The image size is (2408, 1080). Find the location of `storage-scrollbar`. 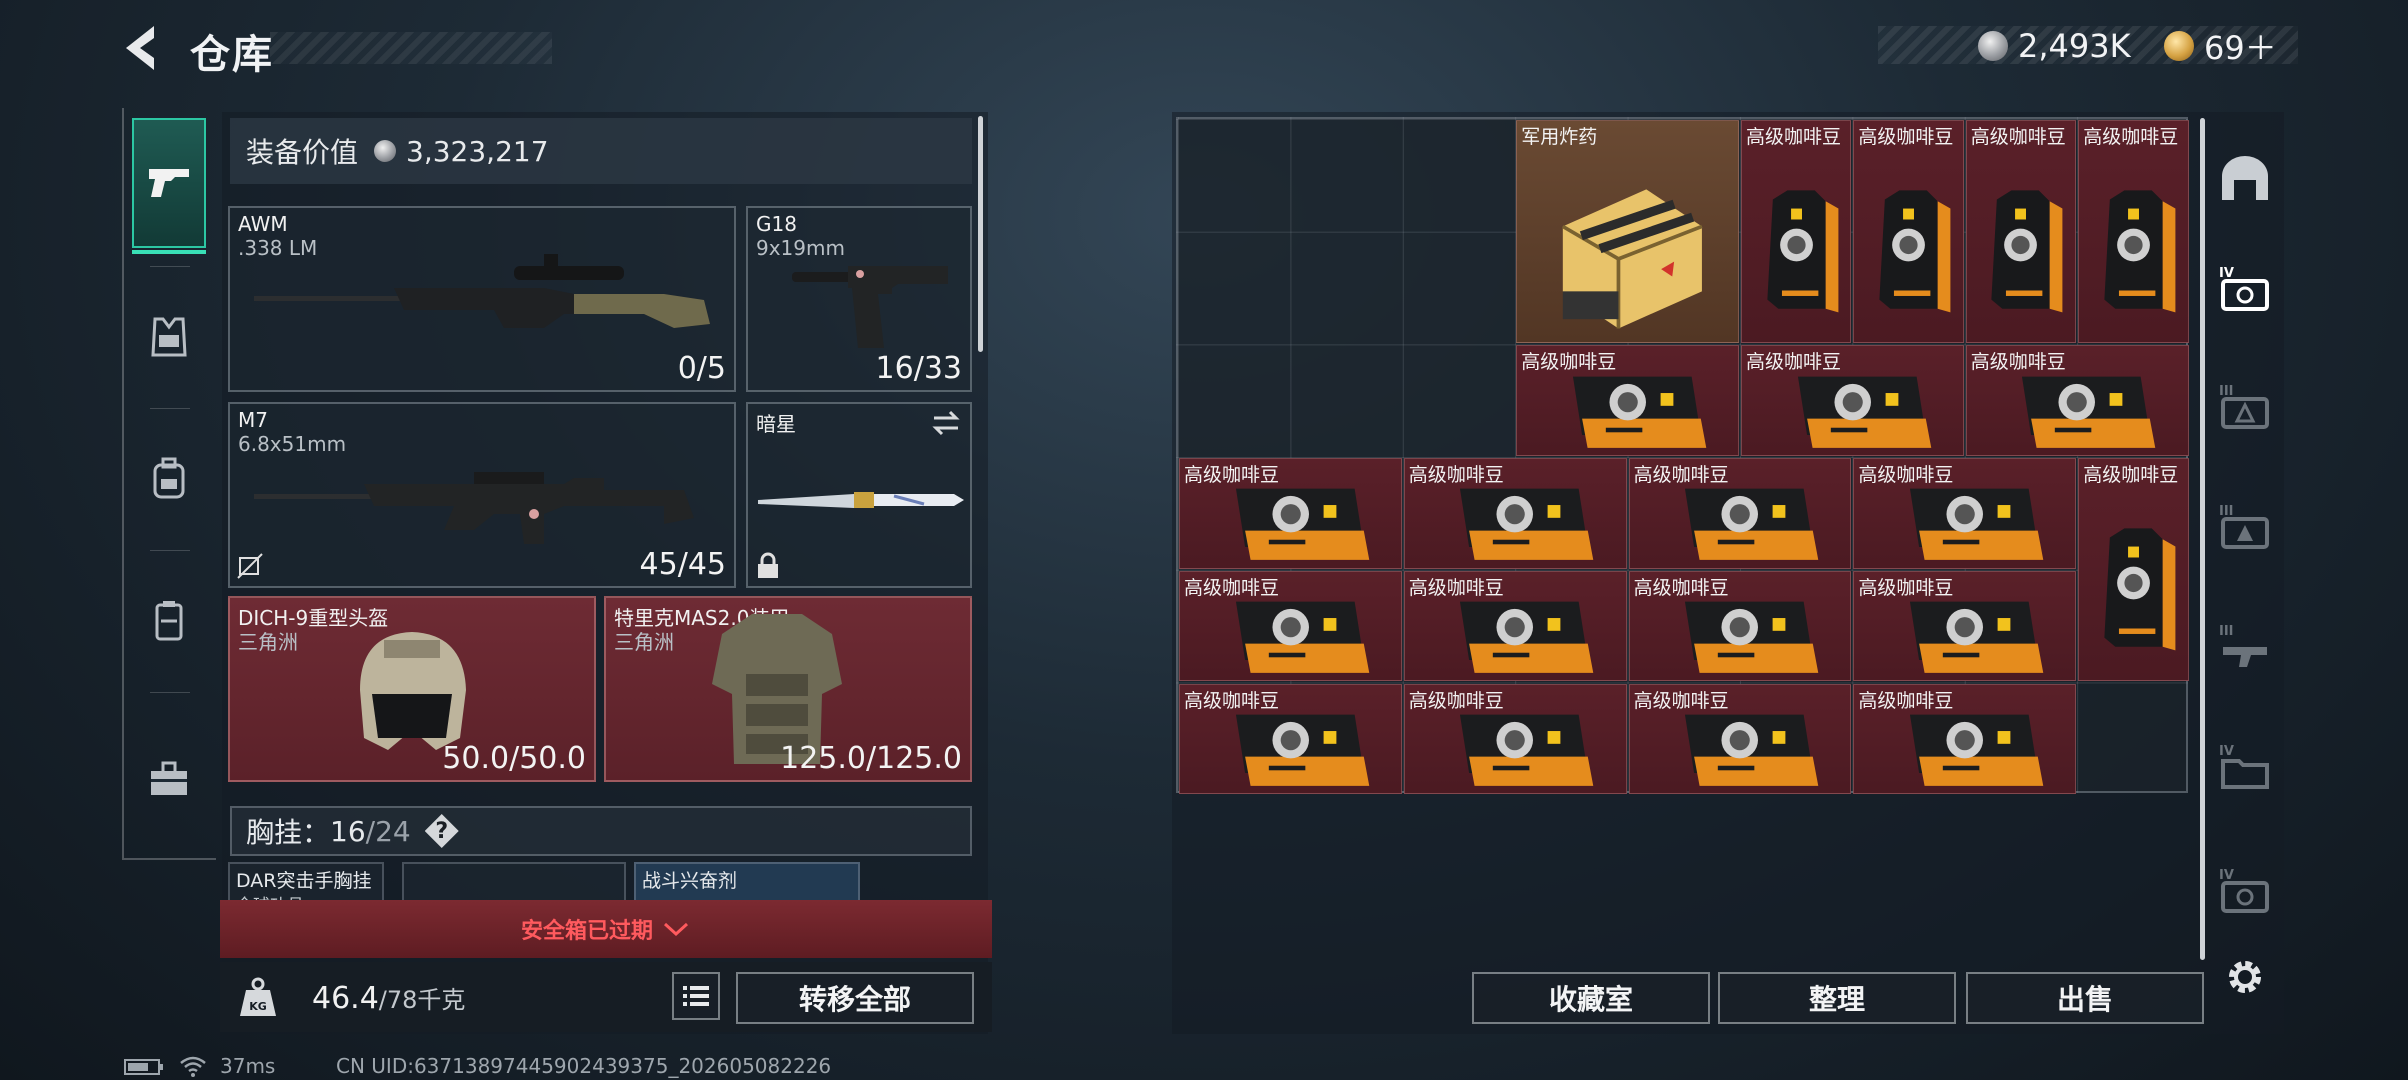

storage-scrollbar is located at coordinates (2202, 539).